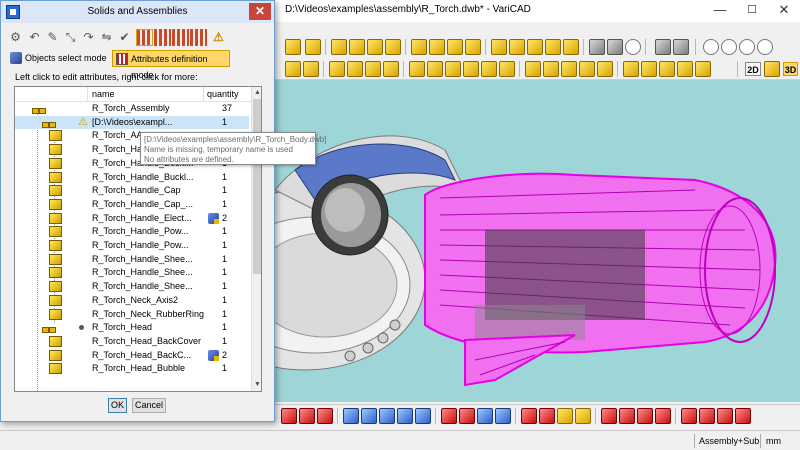 This screenshot has width=800, height=450. I want to click on objects-select-mode-button: Objects select mode, so click(59, 58).